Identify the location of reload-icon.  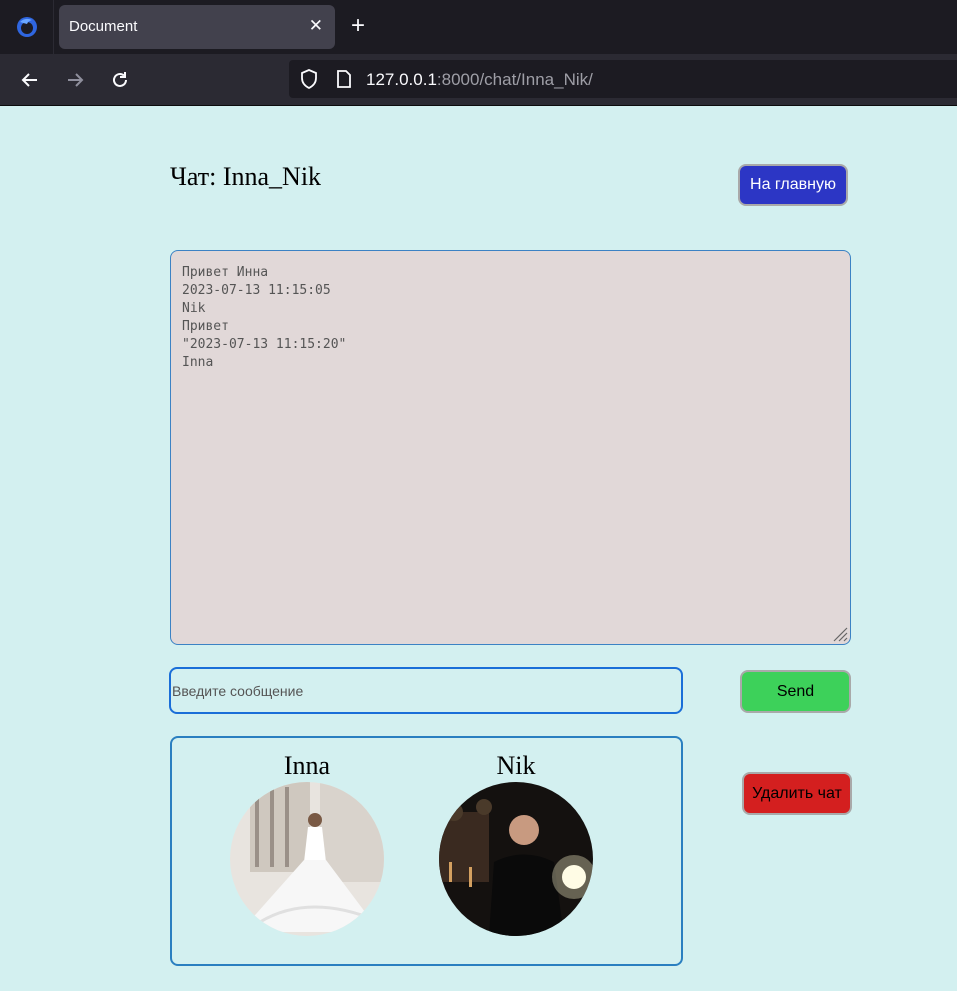
(120, 80).